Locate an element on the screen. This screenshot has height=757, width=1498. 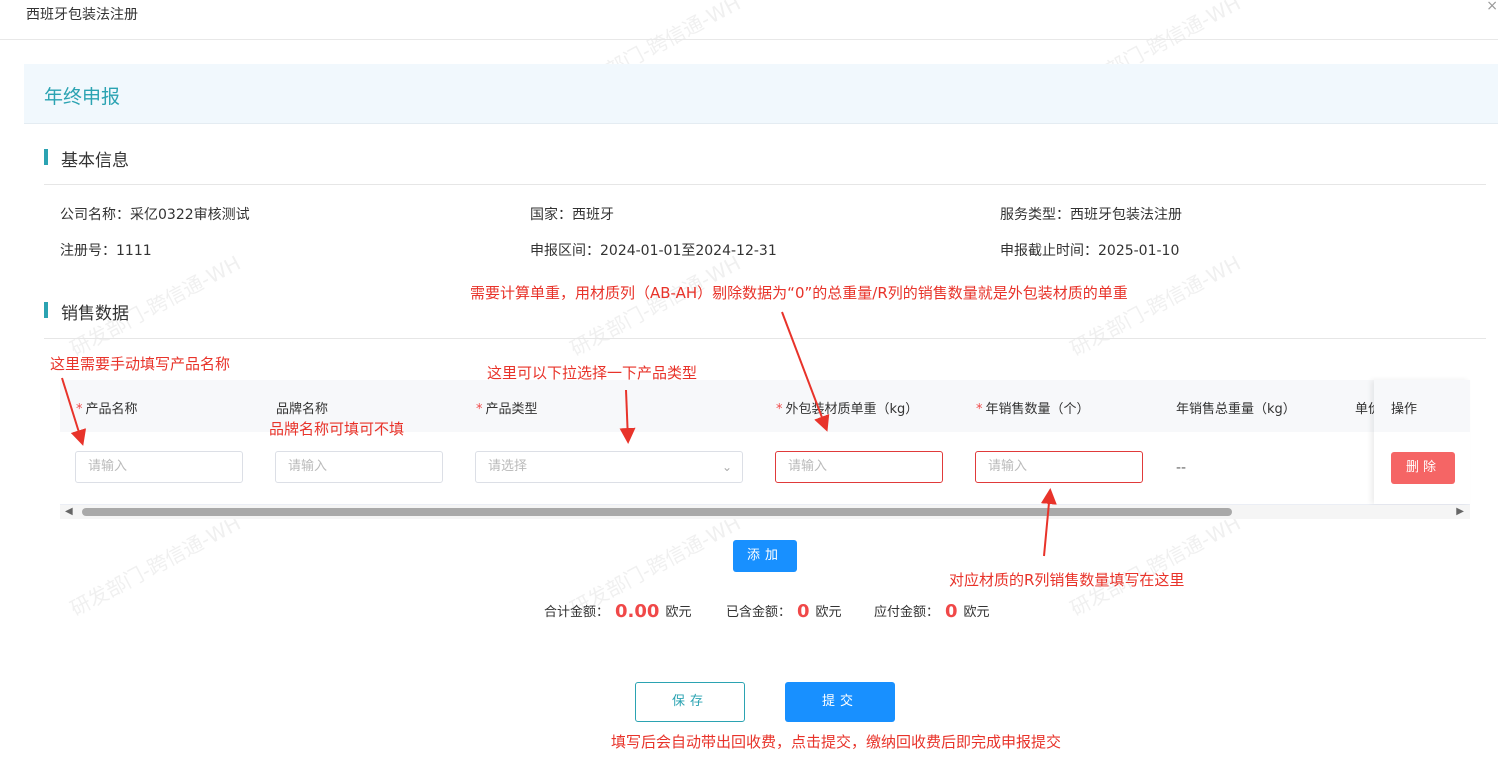
fixed-operation-column: 操作 is located at coordinates (1422, 442).